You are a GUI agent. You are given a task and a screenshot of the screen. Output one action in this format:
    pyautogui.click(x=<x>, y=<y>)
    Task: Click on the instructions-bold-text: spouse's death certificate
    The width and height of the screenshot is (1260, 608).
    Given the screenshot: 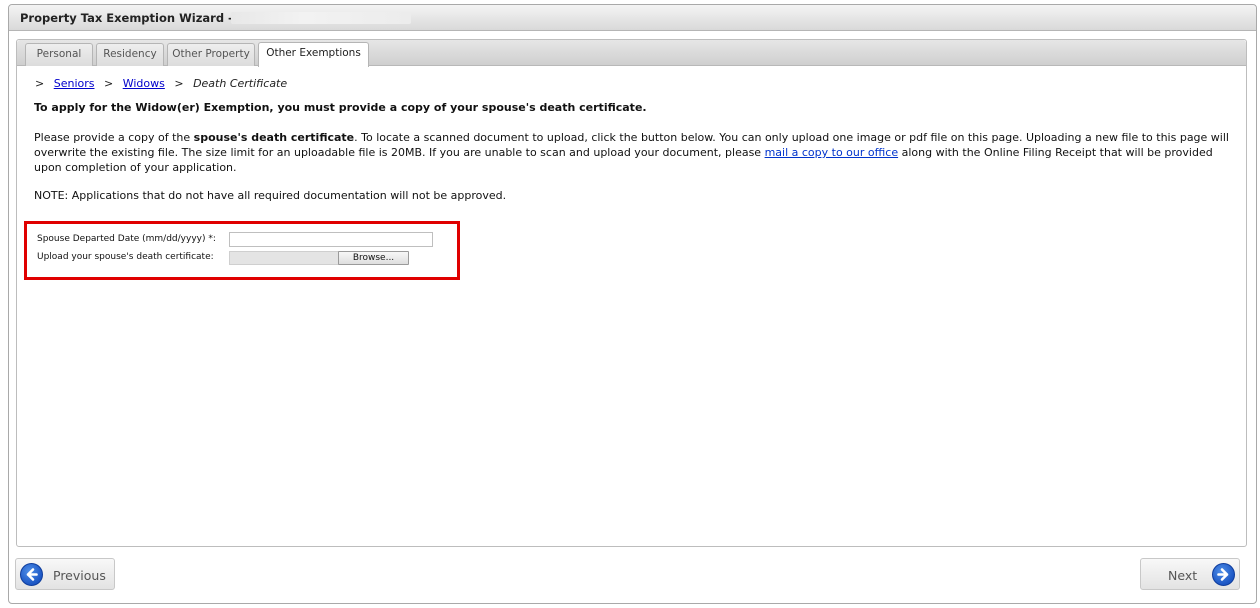 What is the action you would take?
    pyautogui.click(x=274, y=137)
    